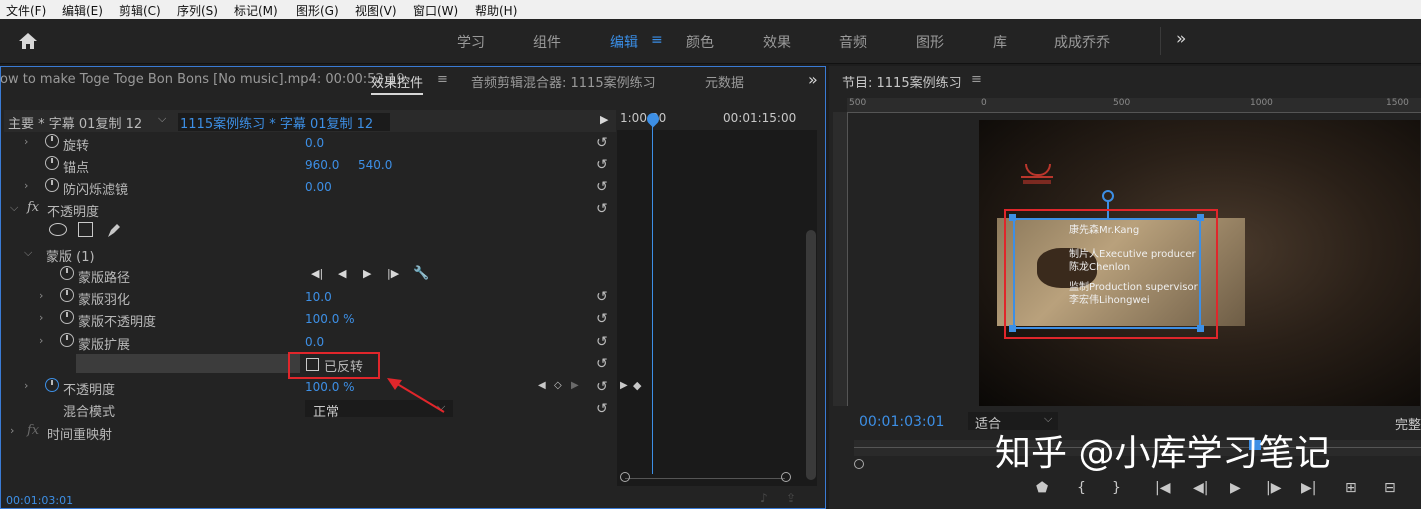 The width and height of the screenshot is (1421, 509). I want to click on workspace-tab-learn: 学习, so click(471, 42).